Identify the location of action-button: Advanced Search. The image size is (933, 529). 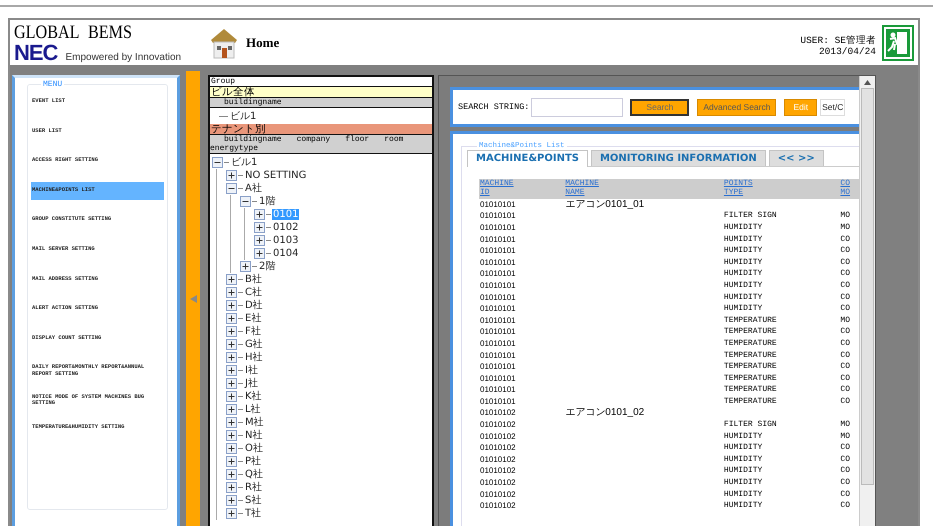
(736, 107).